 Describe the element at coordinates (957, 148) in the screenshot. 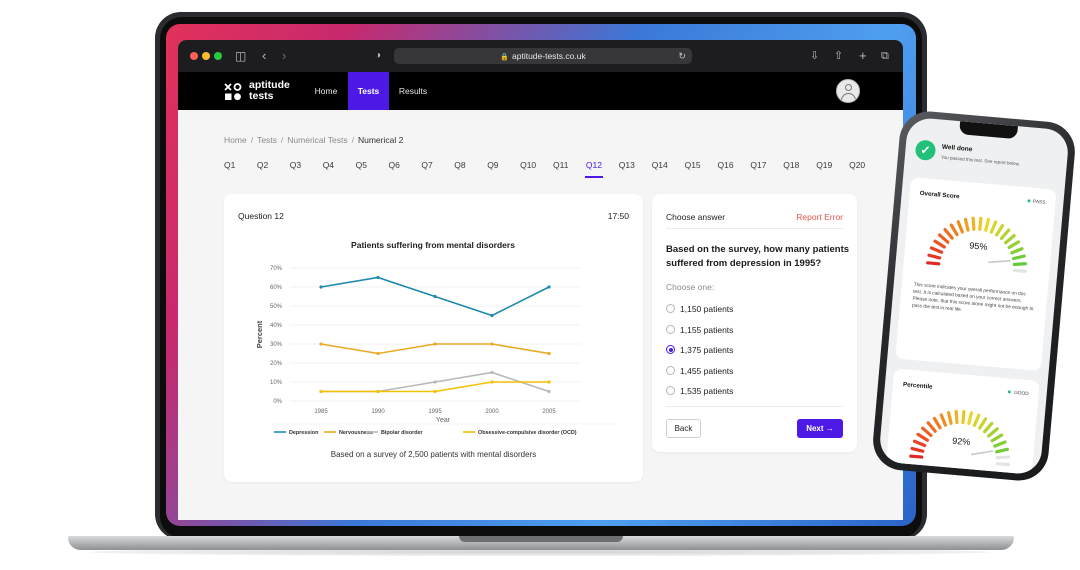

I see `result-title: Well done` at that location.